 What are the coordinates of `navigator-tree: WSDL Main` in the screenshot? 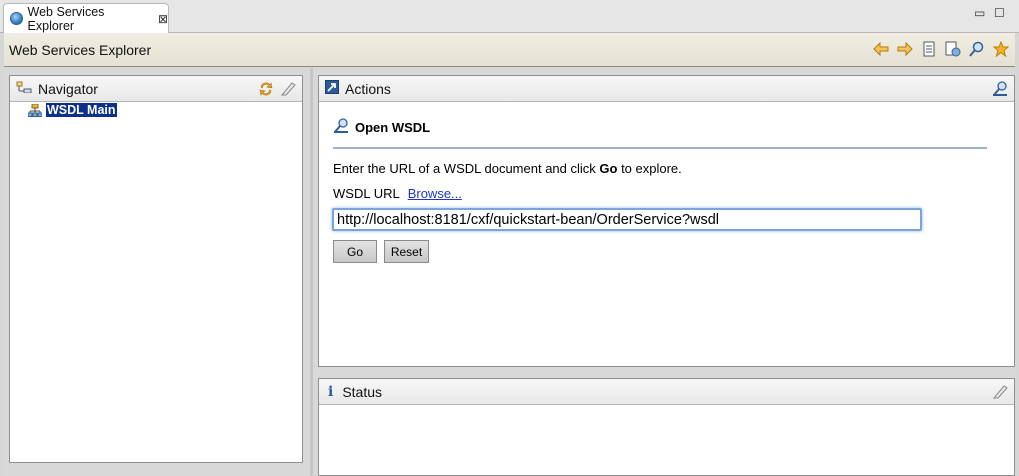 It's located at (156, 109).